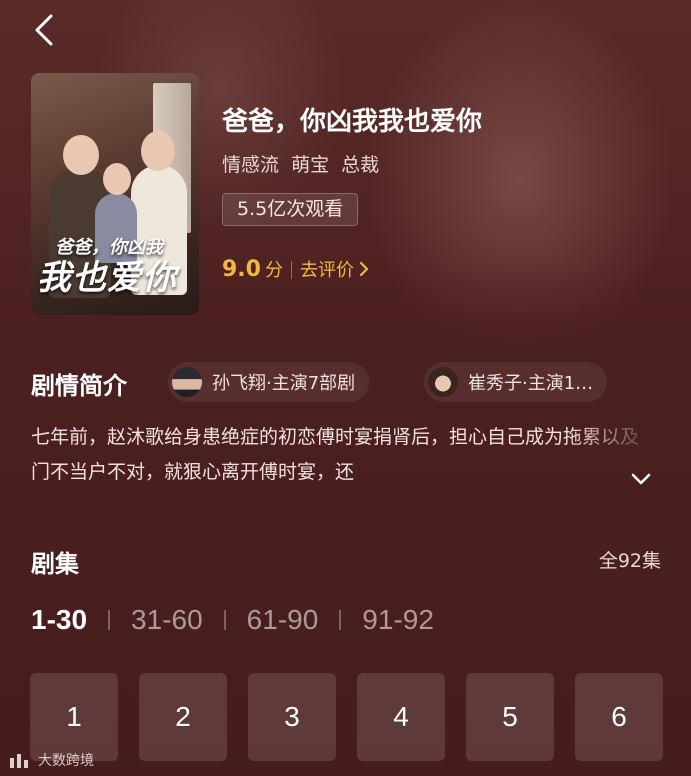  I want to click on chevron-right-icon, so click(364, 269).